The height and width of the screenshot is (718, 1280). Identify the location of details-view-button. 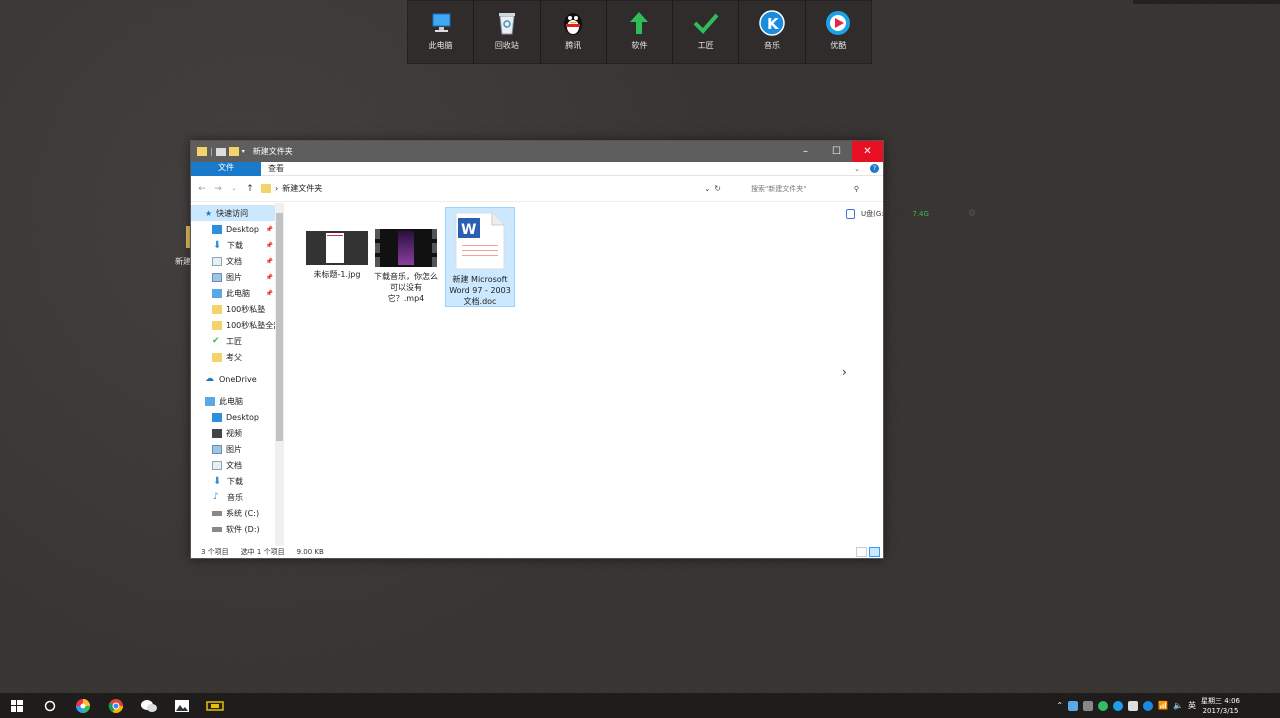
(861, 552).